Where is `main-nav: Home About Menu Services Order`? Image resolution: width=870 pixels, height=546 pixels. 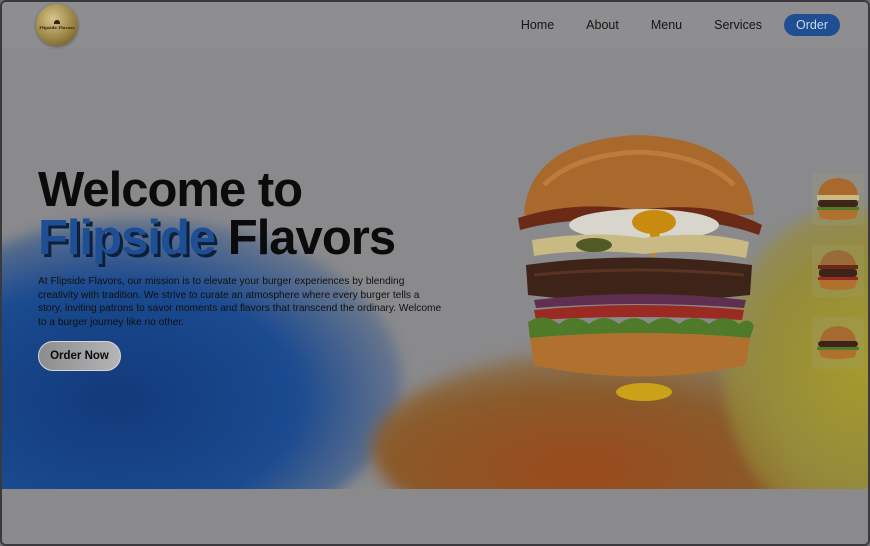
main-nav: Home About Menu Services Order is located at coordinates (664, 25).